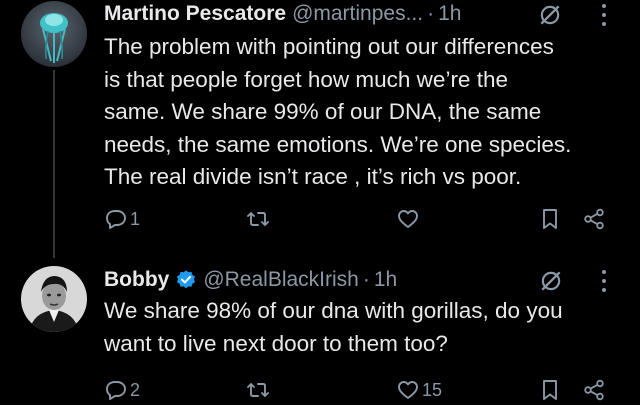  I want to click on tweet-text-line: same. We share 99% of our DNA, the same, so click(323, 112).